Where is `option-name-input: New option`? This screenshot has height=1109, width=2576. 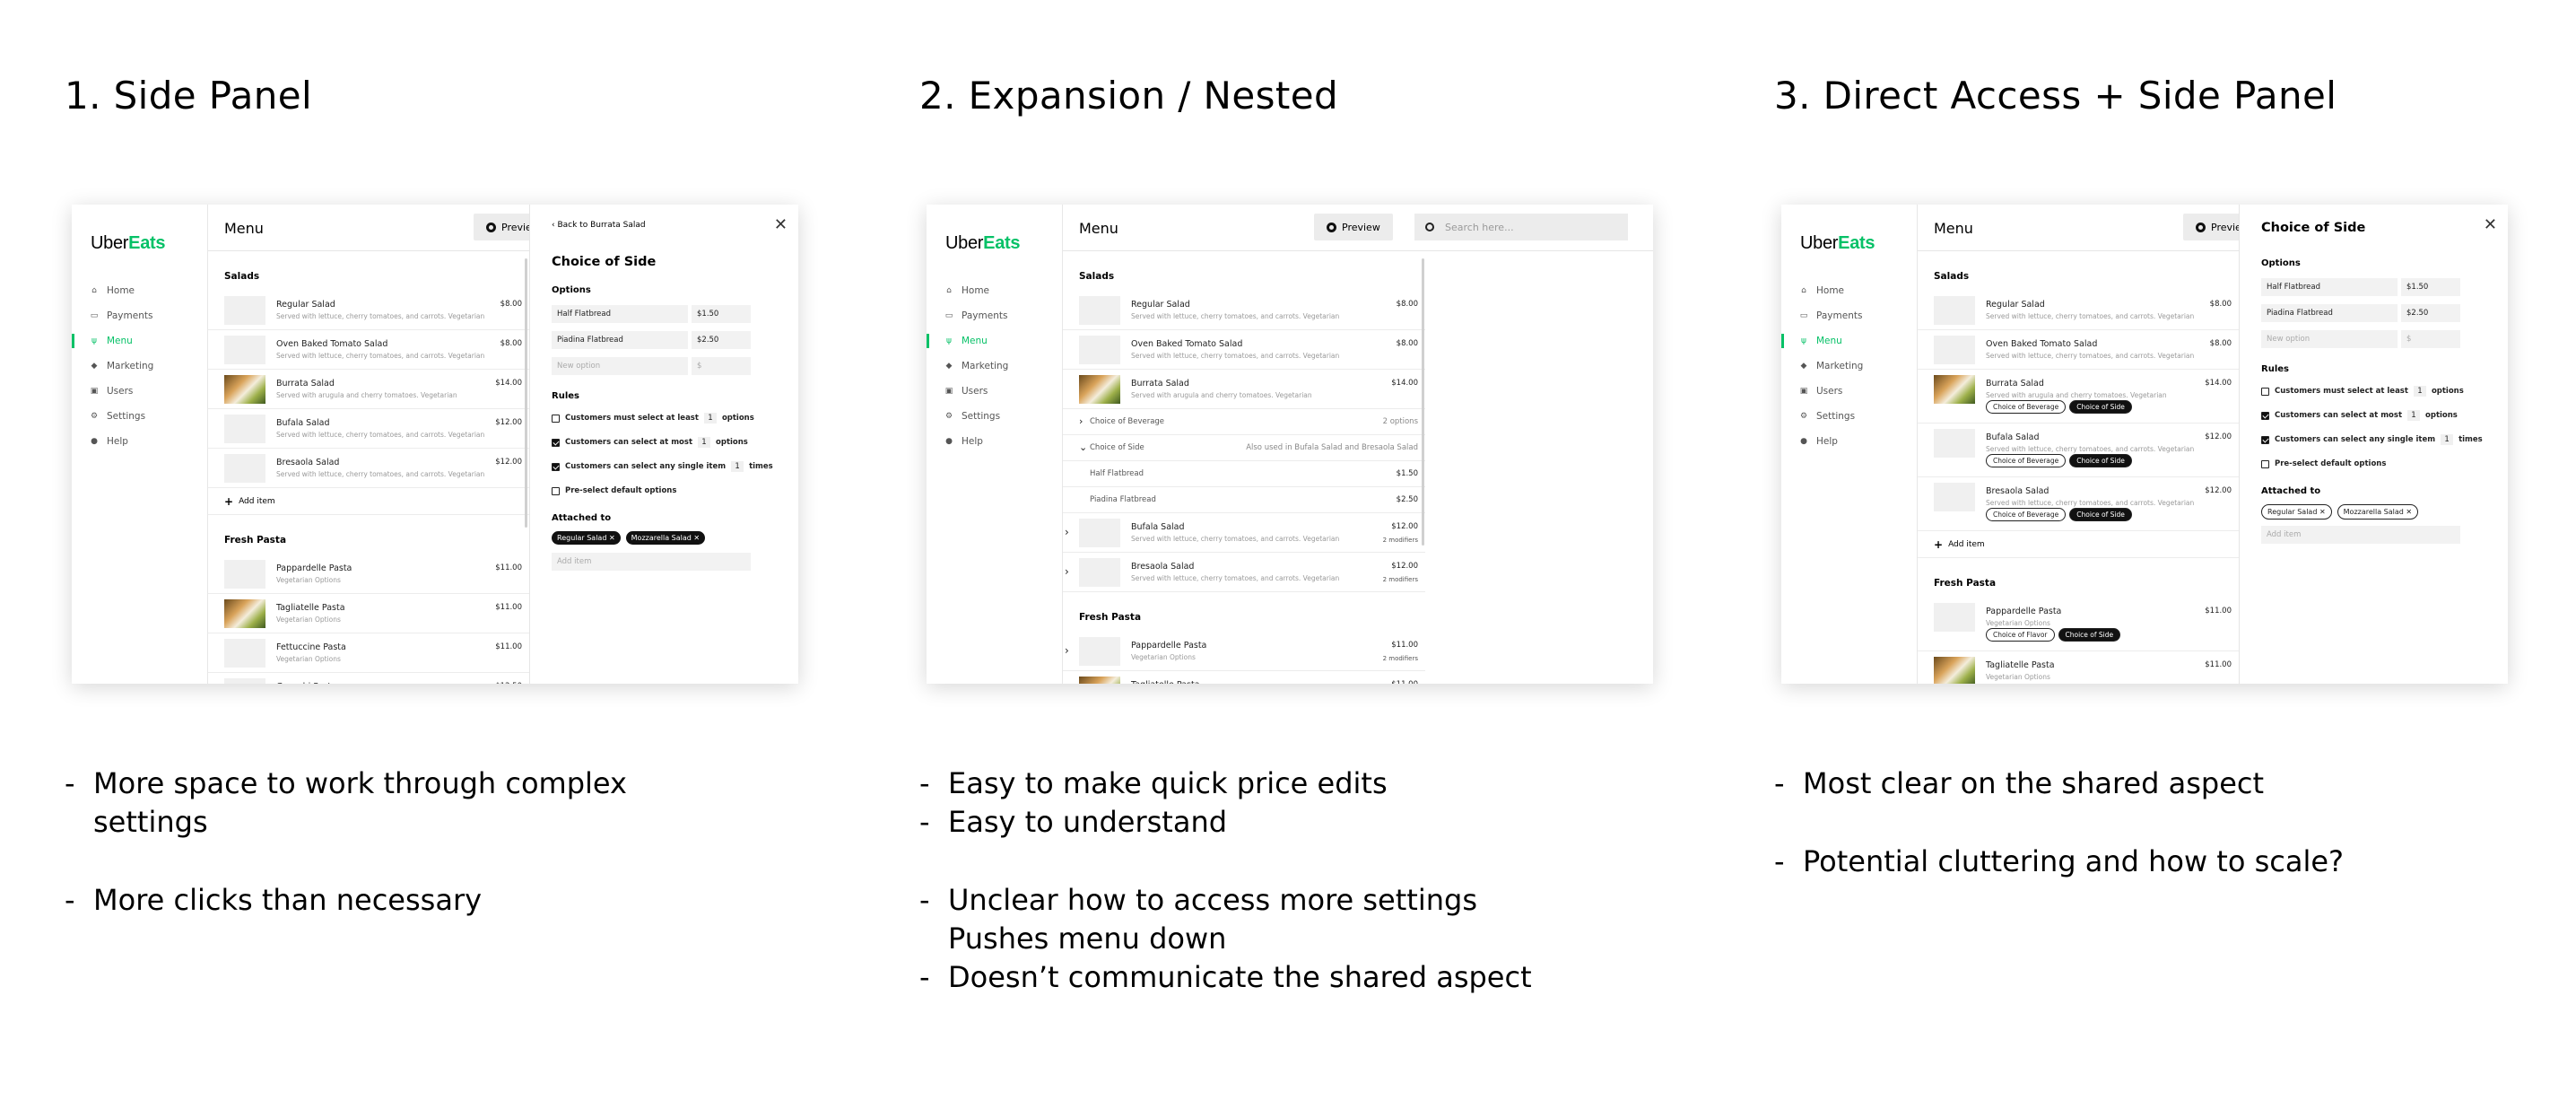
option-name-input: New option is located at coordinates (2329, 339).